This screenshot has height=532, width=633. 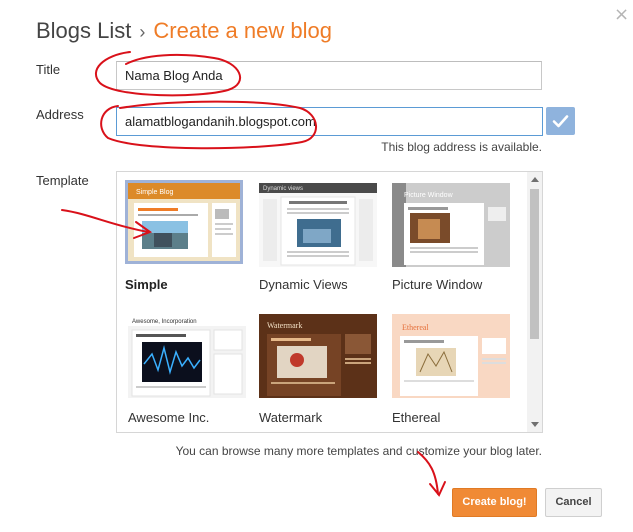 What do you see at coordinates (415, 327) in the screenshot?
I see `ethereal-thumb-title: Ethereal` at bounding box center [415, 327].